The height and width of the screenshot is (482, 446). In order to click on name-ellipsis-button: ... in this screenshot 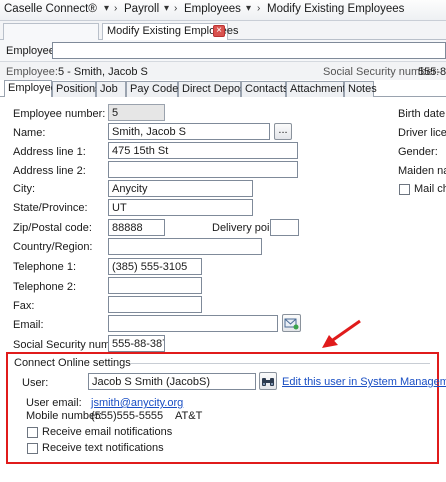, I will do `click(283, 131)`.